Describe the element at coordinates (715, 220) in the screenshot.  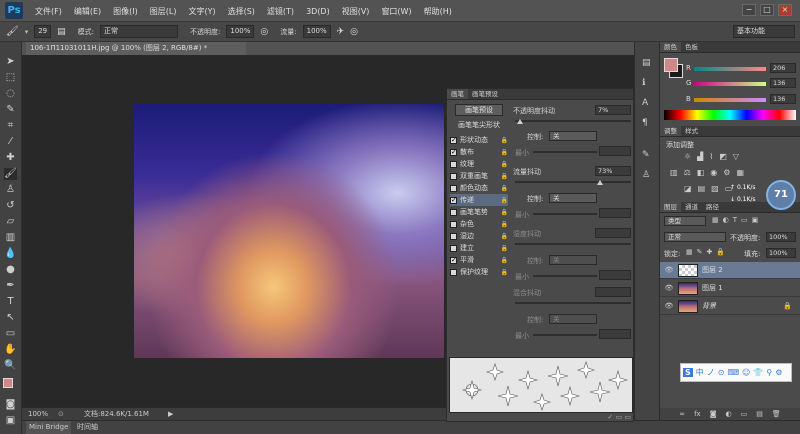
I see `filter-pixel-icon: ▦` at that location.